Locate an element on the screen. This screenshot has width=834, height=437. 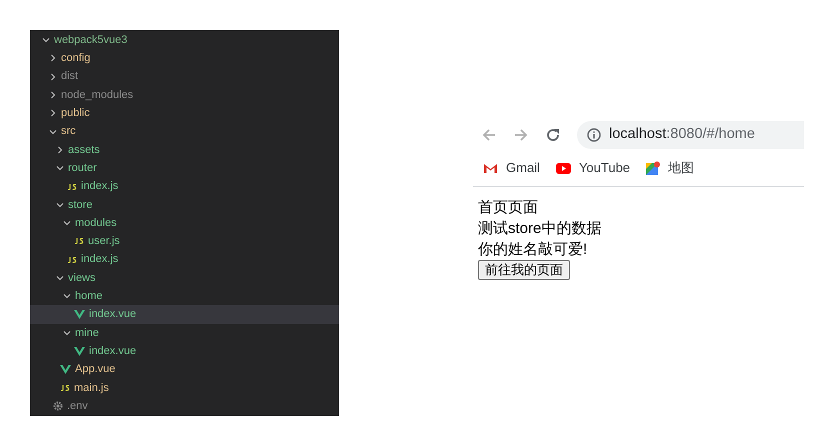
tree-item: router is located at coordinates (184, 168).